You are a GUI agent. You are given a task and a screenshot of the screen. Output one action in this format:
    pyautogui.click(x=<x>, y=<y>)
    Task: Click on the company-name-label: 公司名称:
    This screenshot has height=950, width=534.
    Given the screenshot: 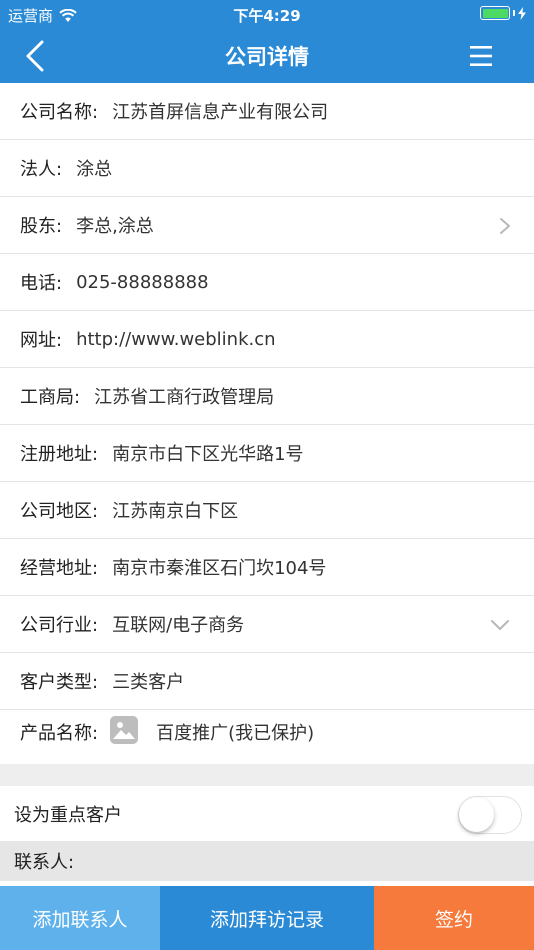 What is the action you would take?
    pyautogui.click(x=59, y=112)
    